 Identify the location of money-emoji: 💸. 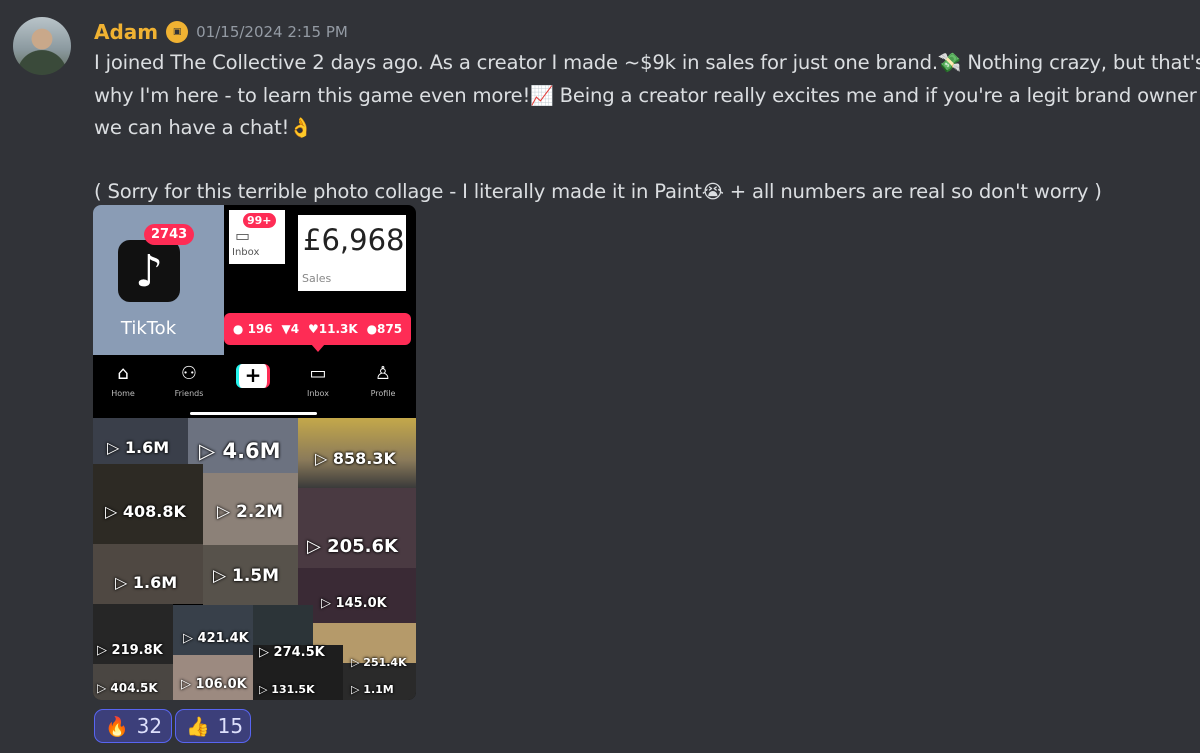
(949, 63).